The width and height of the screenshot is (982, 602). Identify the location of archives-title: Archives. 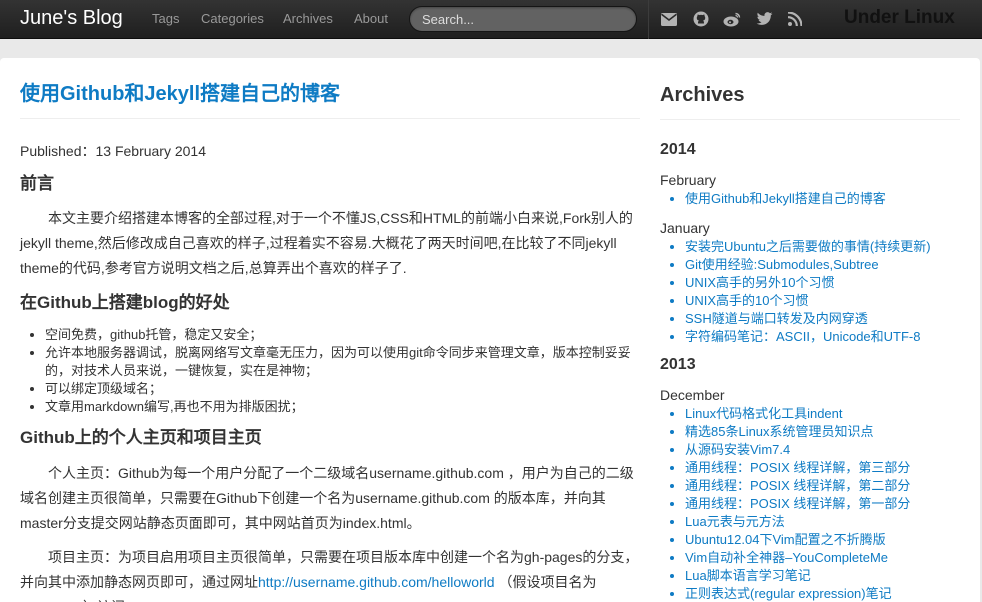
(702, 95).